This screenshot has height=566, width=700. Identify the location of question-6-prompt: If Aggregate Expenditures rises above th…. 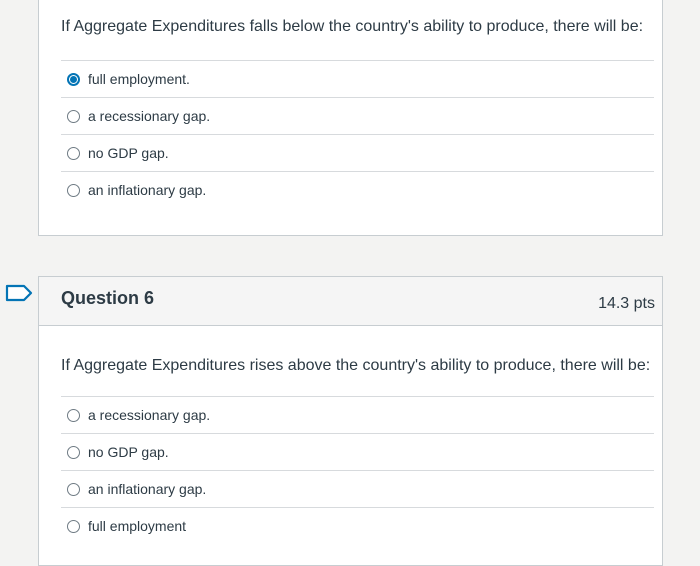
(356, 365).